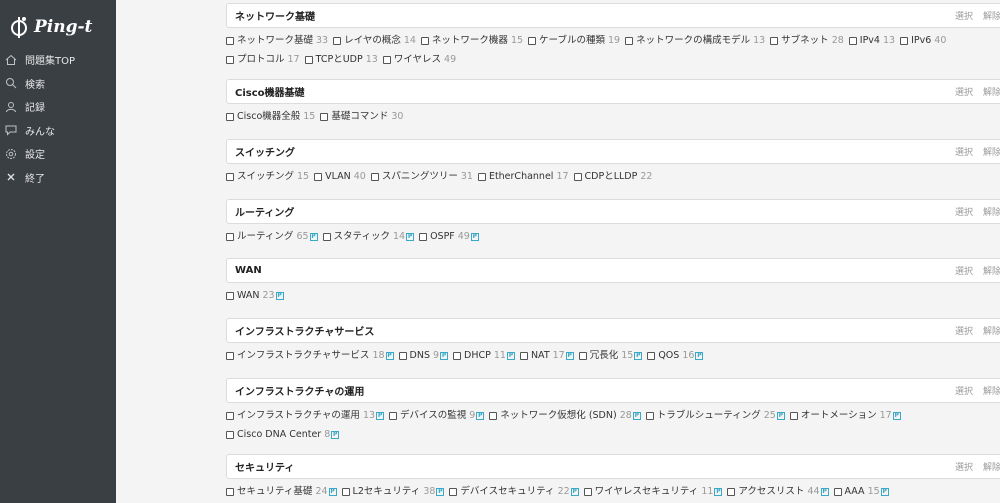 This screenshot has width=1000, height=503. Describe the element at coordinates (923, 41) in the screenshot. I see `topic-checkbox-item: IPv6 40` at that location.